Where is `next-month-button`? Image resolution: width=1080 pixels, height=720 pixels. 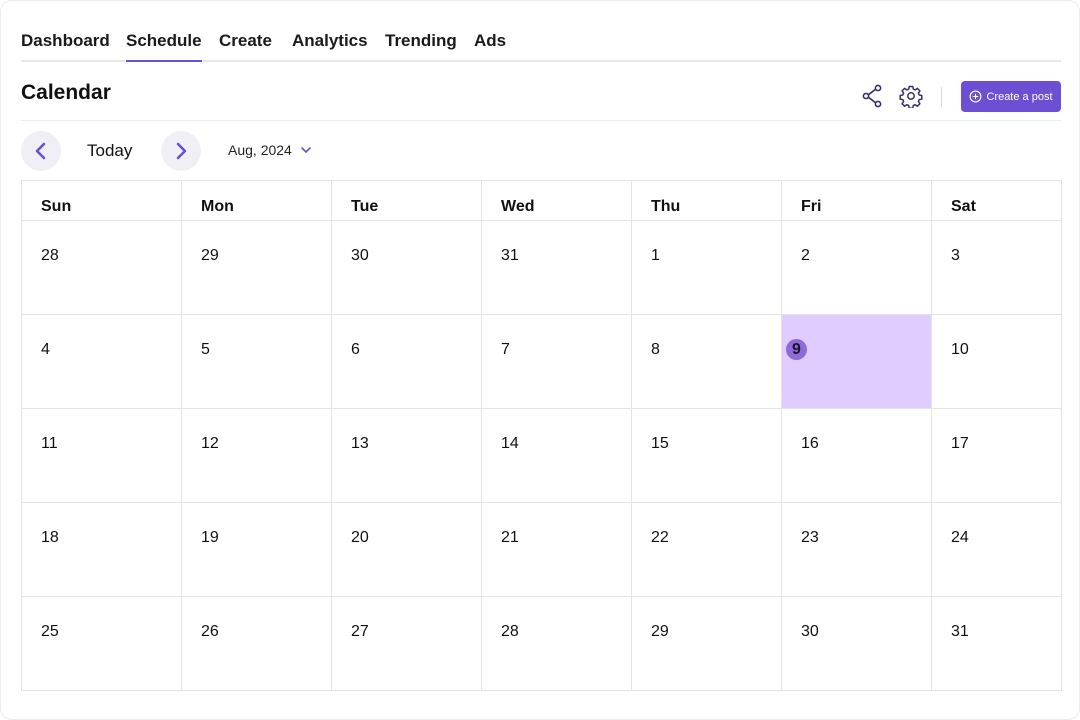 next-month-button is located at coordinates (181, 151).